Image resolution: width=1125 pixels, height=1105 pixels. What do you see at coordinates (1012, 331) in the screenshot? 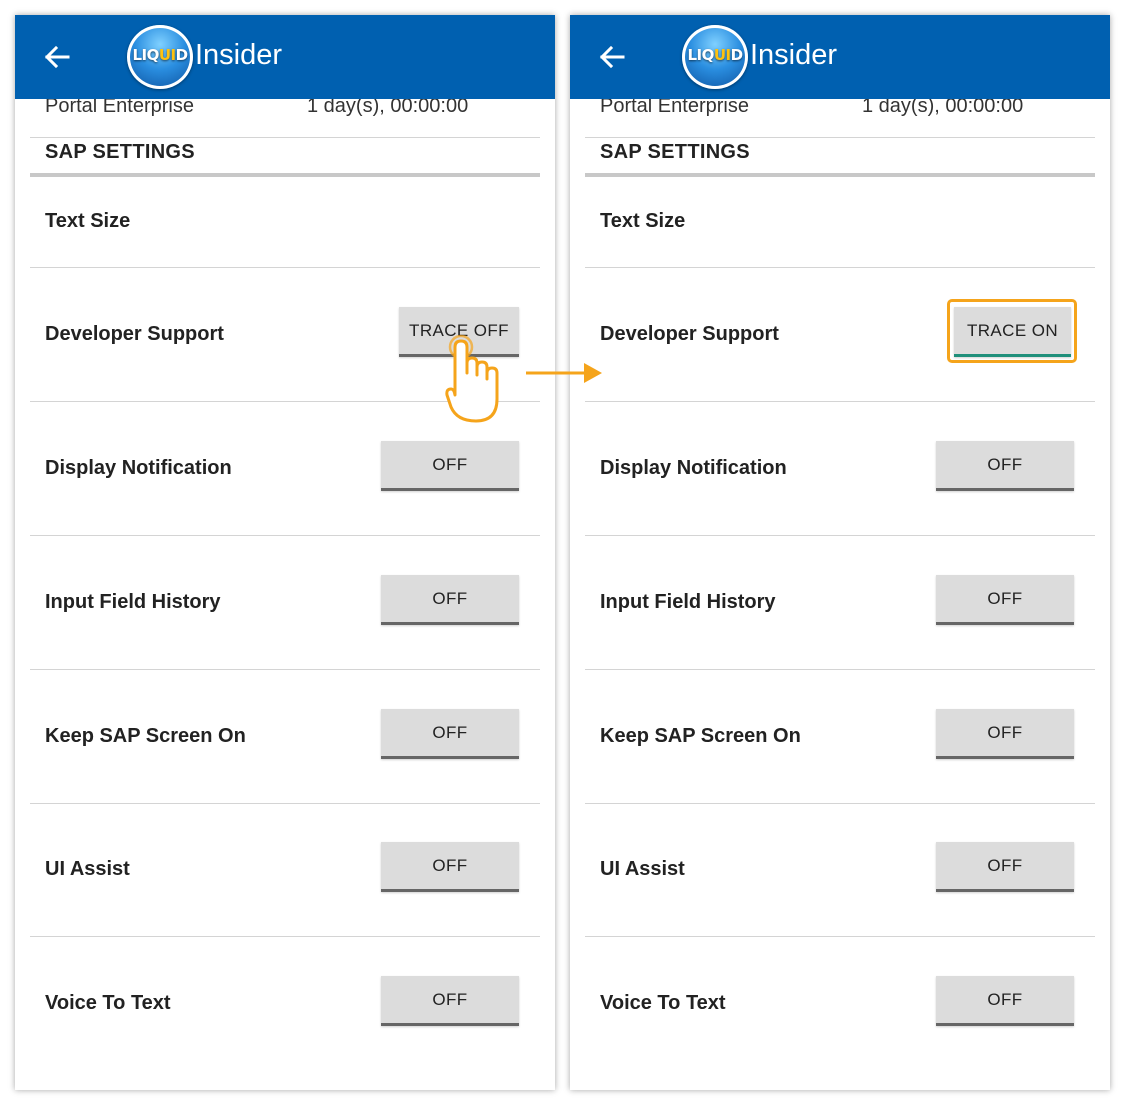
I see `highlight-frame` at bounding box center [1012, 331].